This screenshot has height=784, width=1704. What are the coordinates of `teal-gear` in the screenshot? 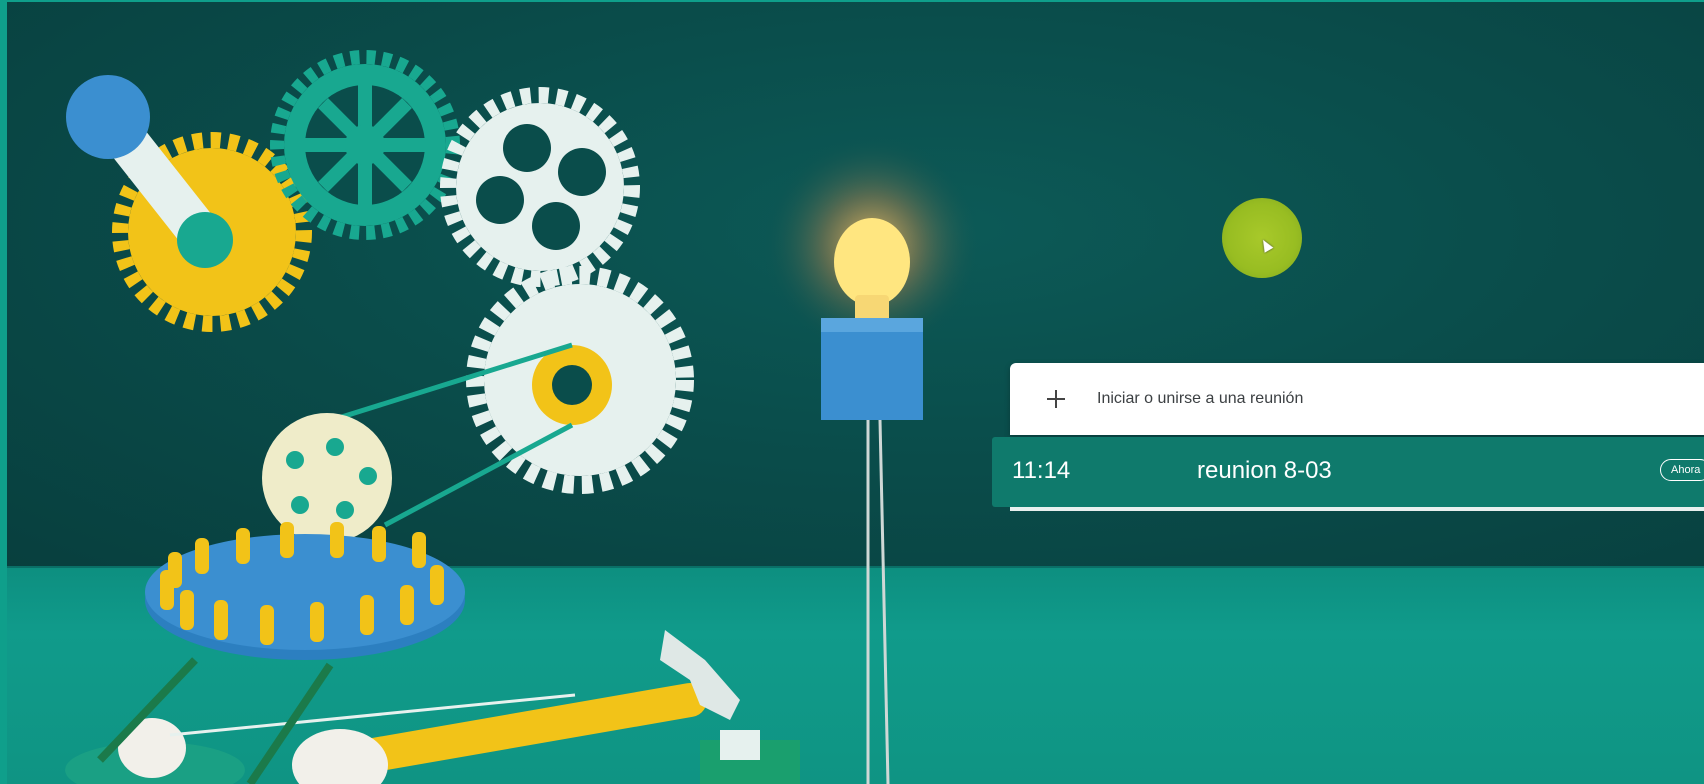 It's located at (365, 145).